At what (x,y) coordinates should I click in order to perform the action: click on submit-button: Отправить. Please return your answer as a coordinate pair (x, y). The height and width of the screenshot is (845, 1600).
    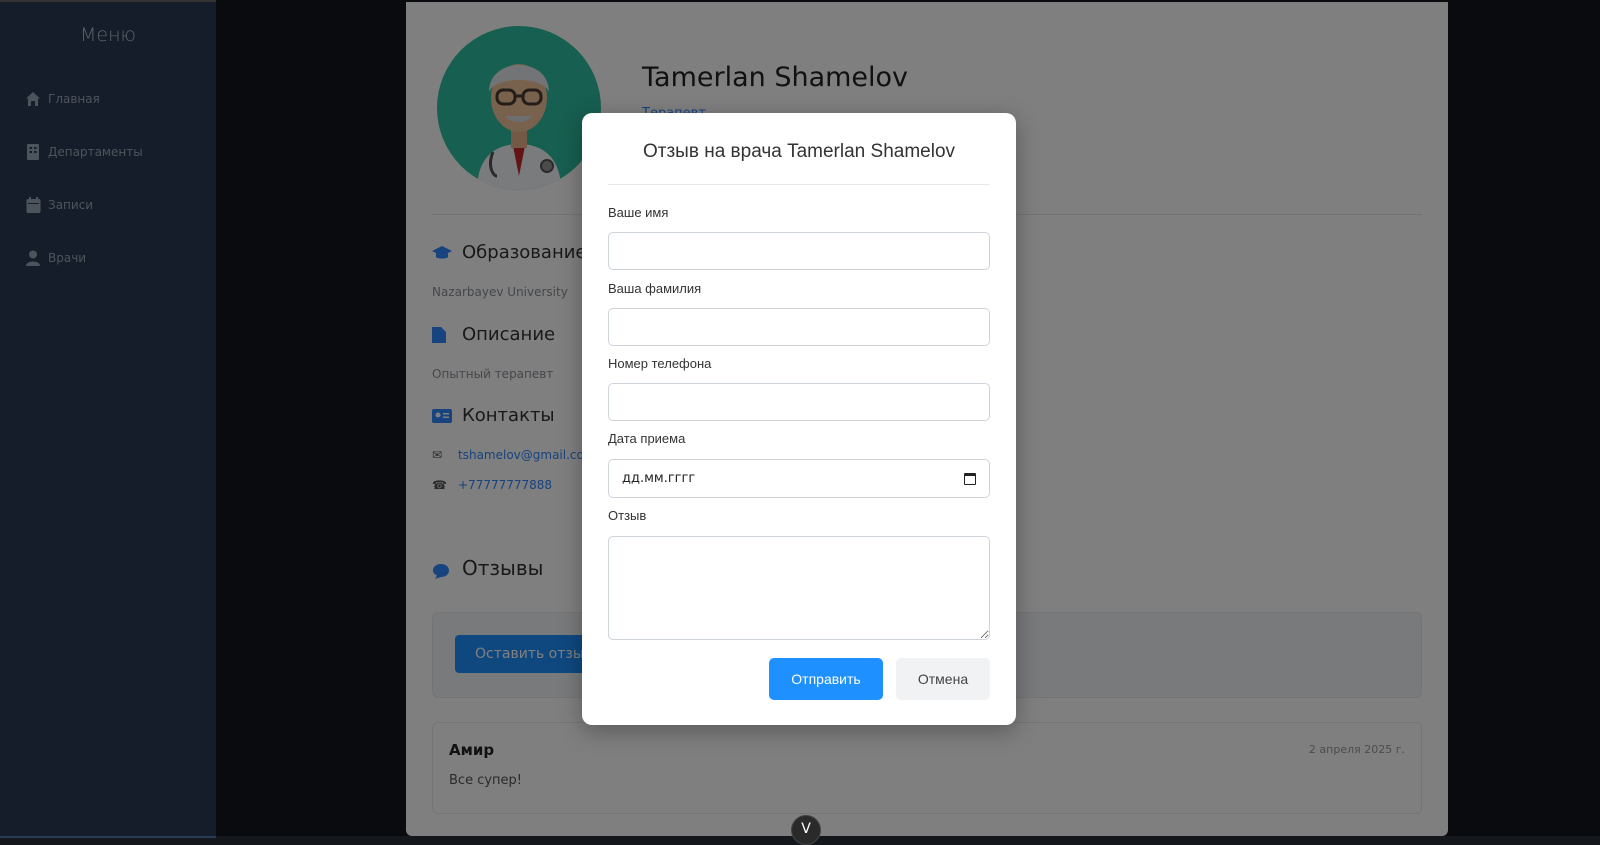
    Looking at the image, I should click on (826, 679).